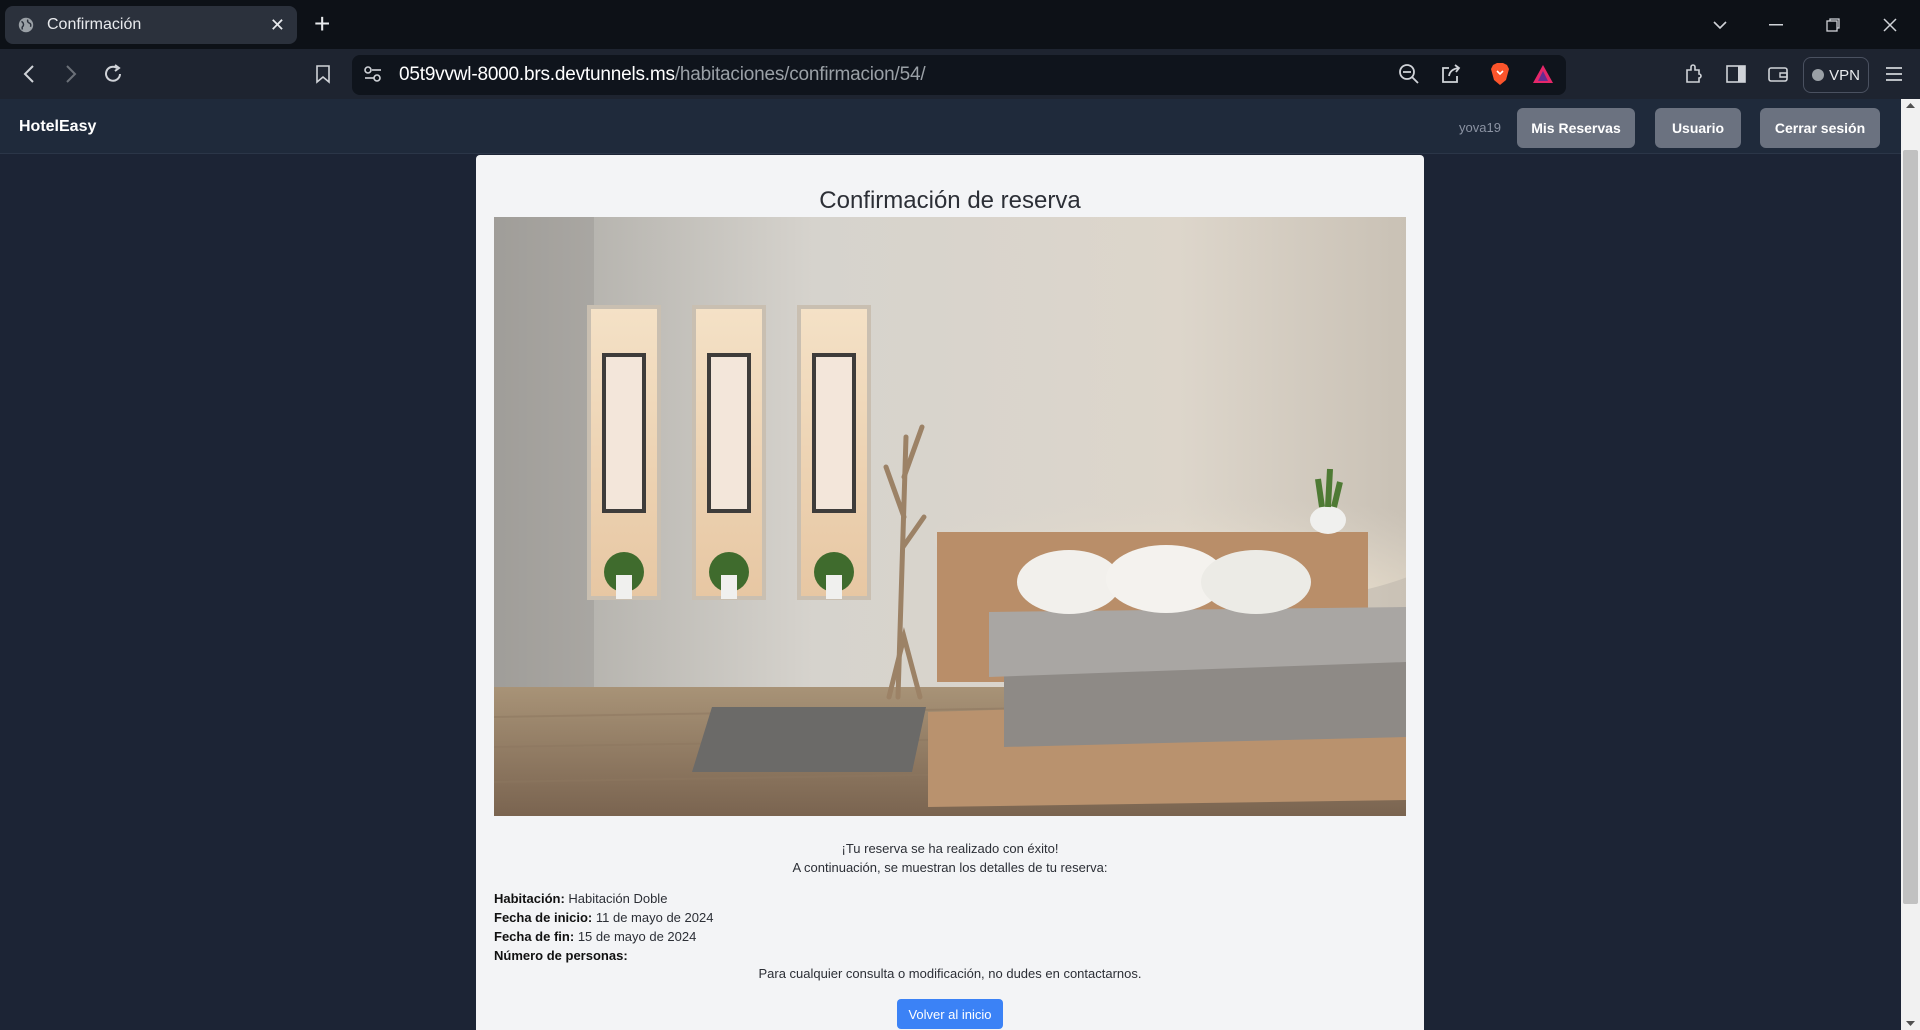 This screenshot has width=1920, height=1030. Describe the element at coordinates (1480, 127) in the screenshot. I see `current-username: yova19` at that location.